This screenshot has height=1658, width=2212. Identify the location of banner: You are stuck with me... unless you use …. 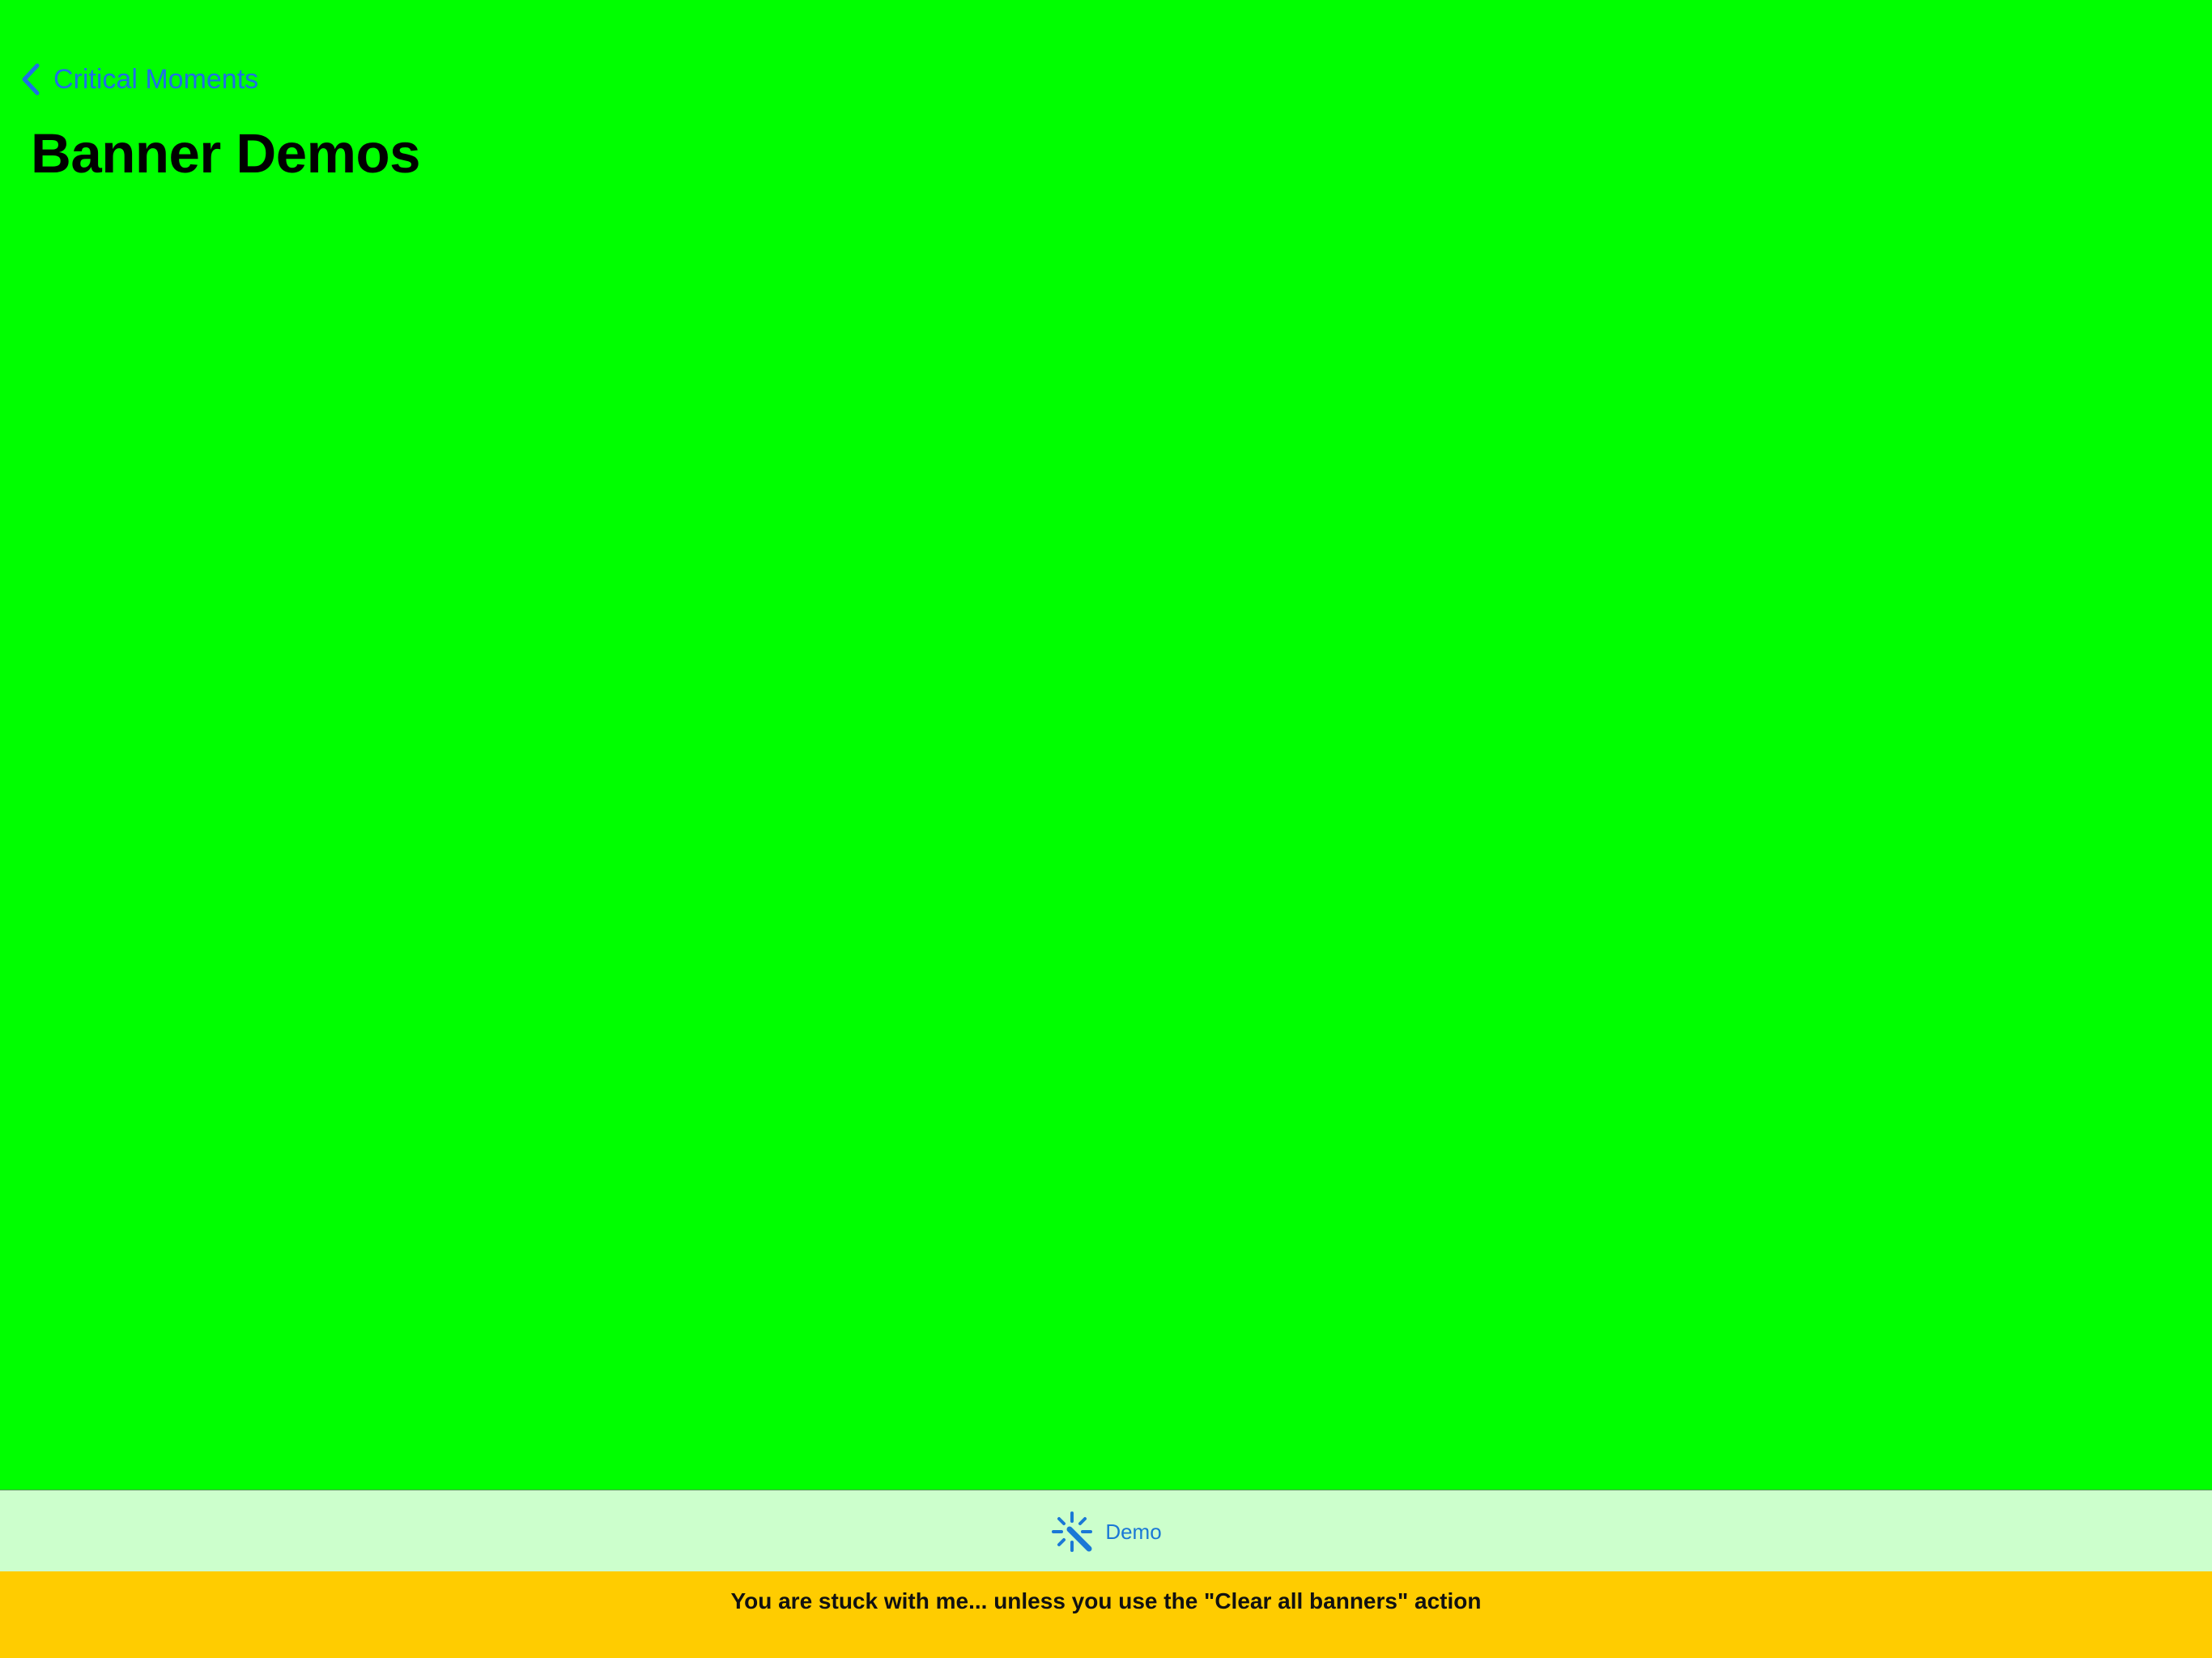
(1106, 1614).